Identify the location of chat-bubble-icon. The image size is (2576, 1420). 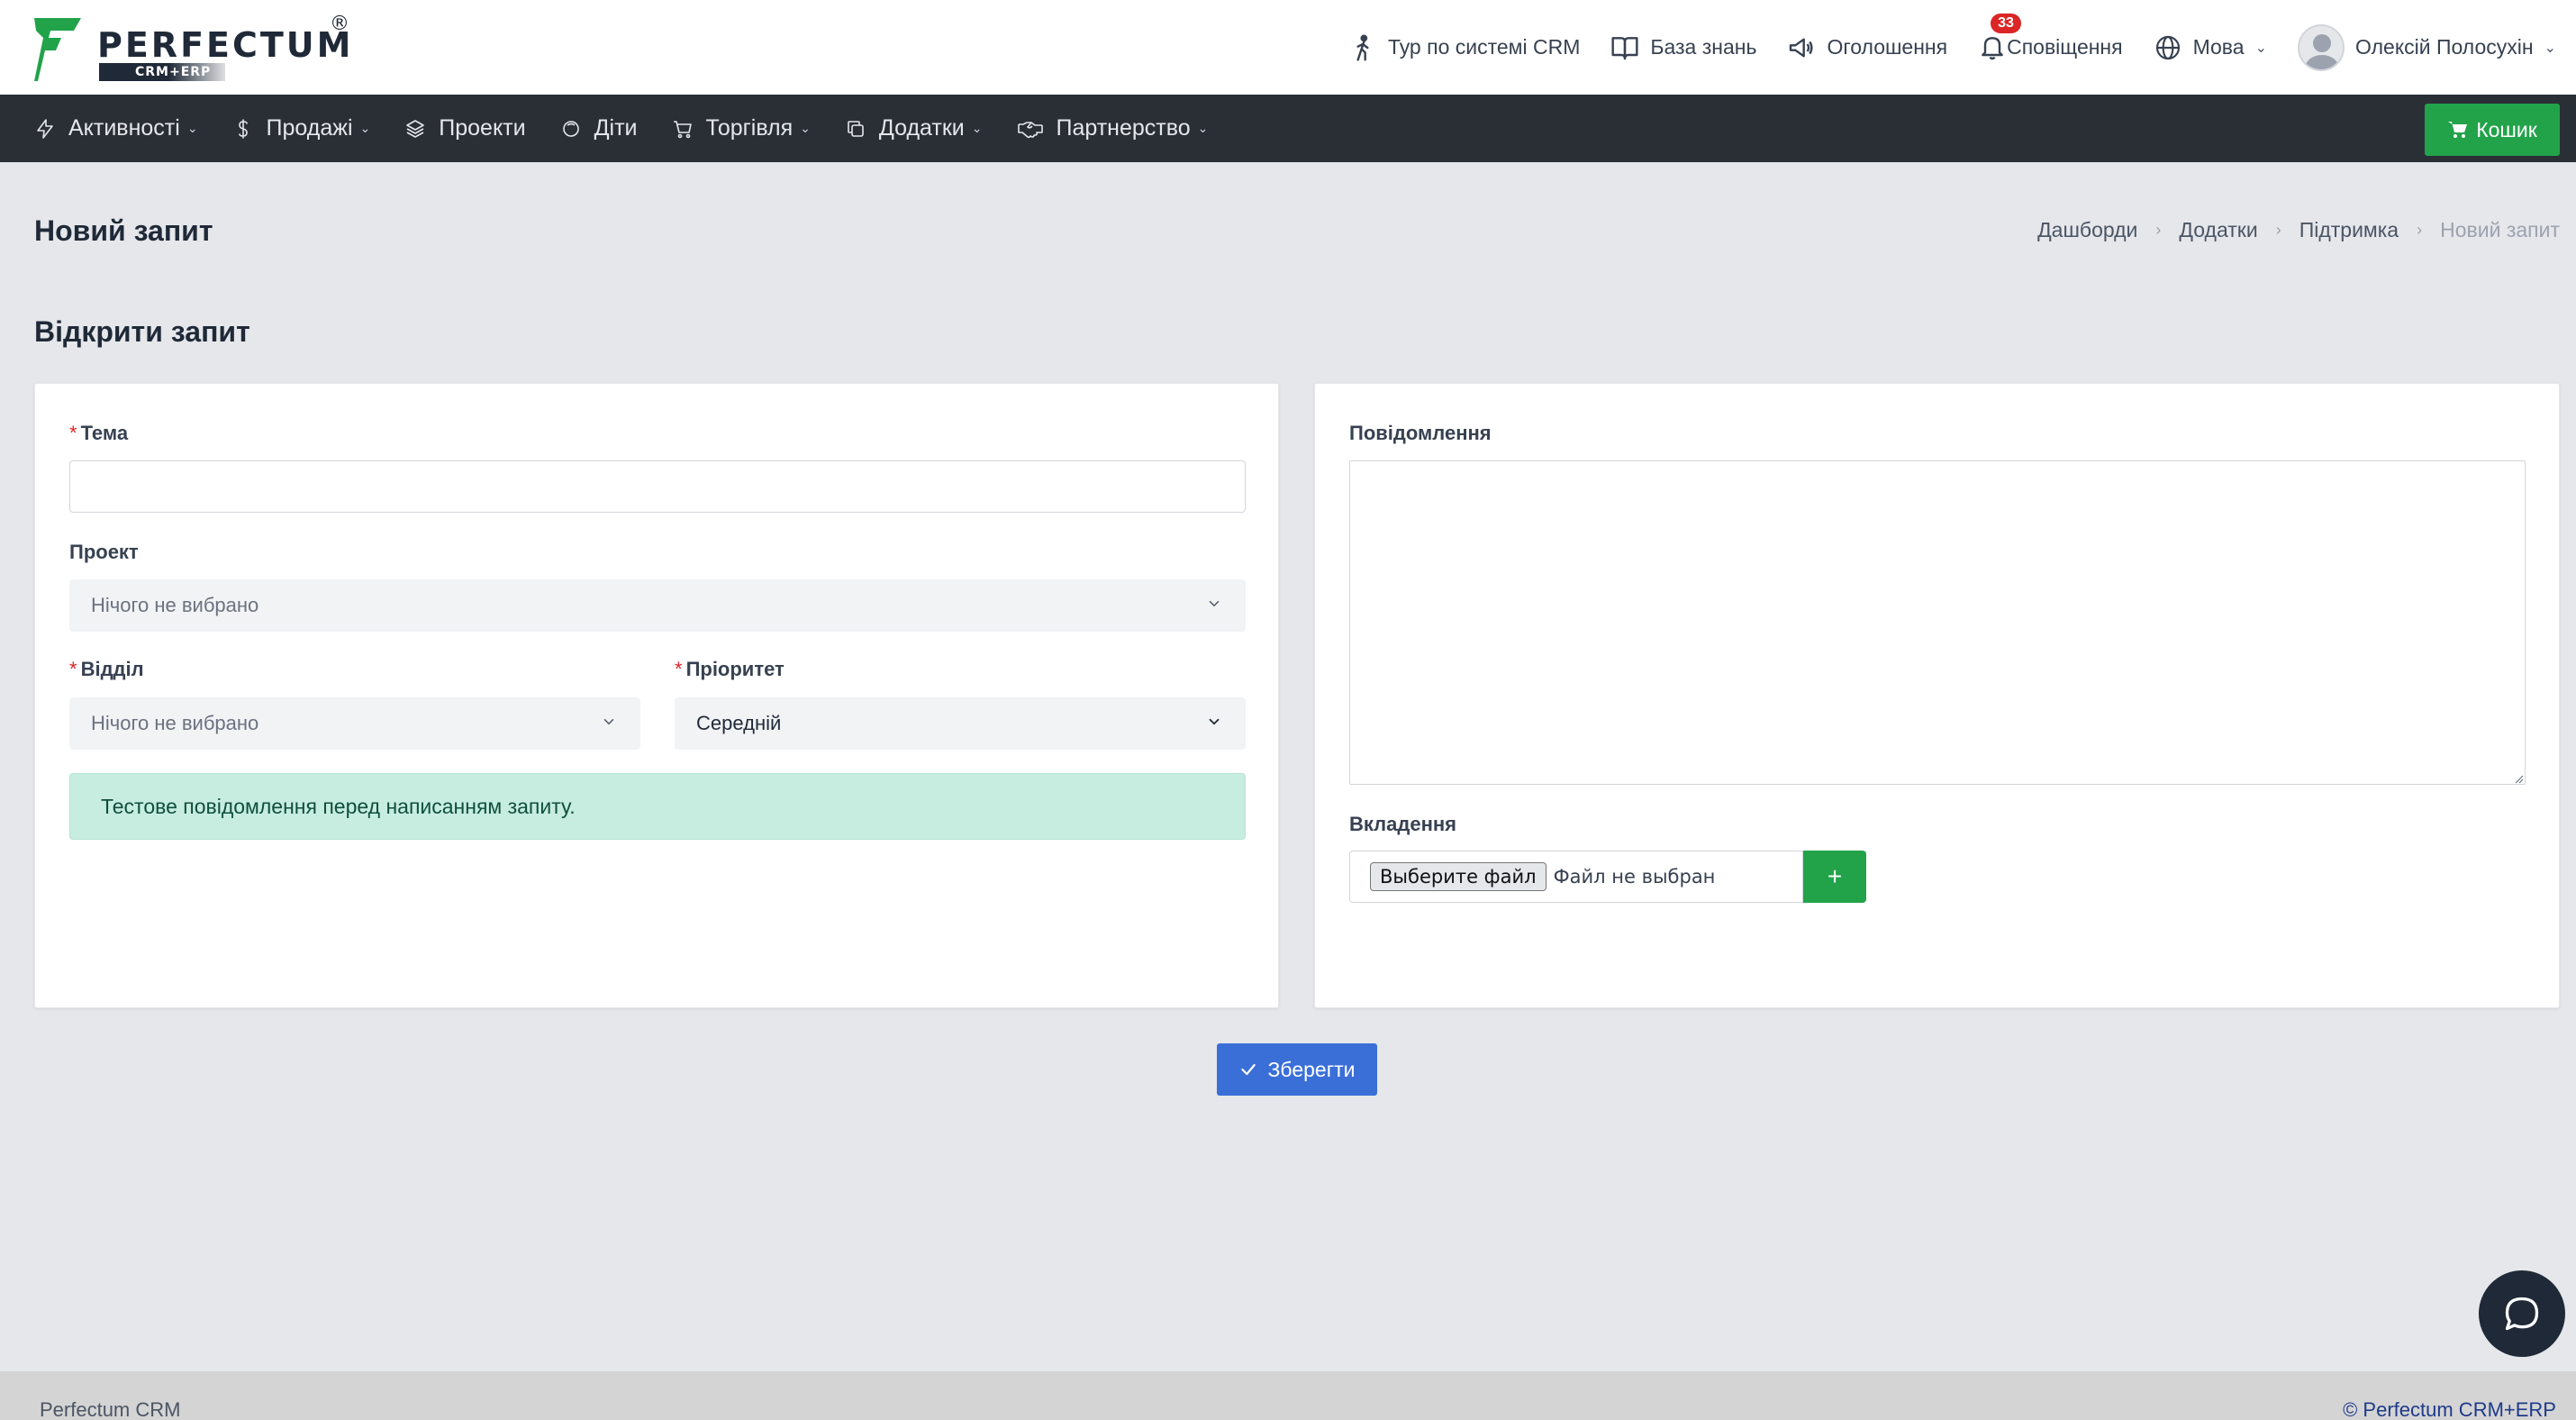
(2522, 1314).